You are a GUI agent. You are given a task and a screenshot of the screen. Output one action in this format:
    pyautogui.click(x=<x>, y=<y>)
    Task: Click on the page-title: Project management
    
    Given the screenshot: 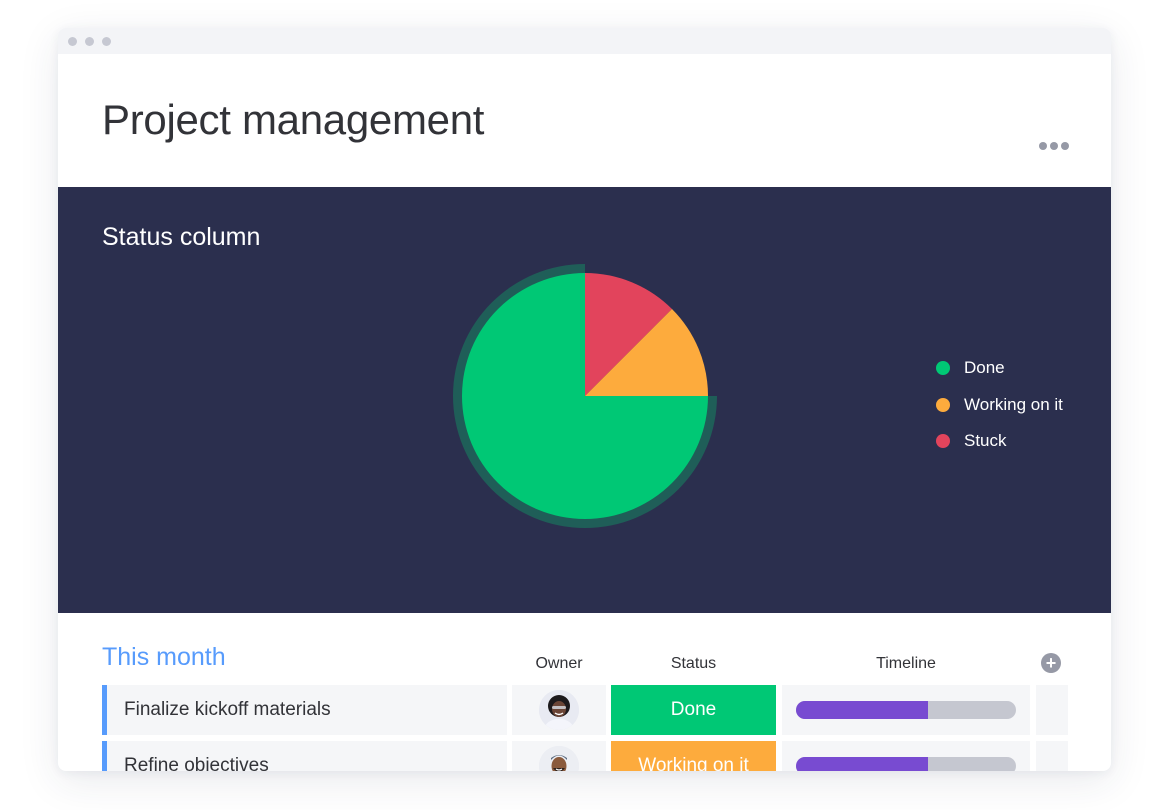 What is the action you would take?
    pyautogui.click(x=293, y=119)
    